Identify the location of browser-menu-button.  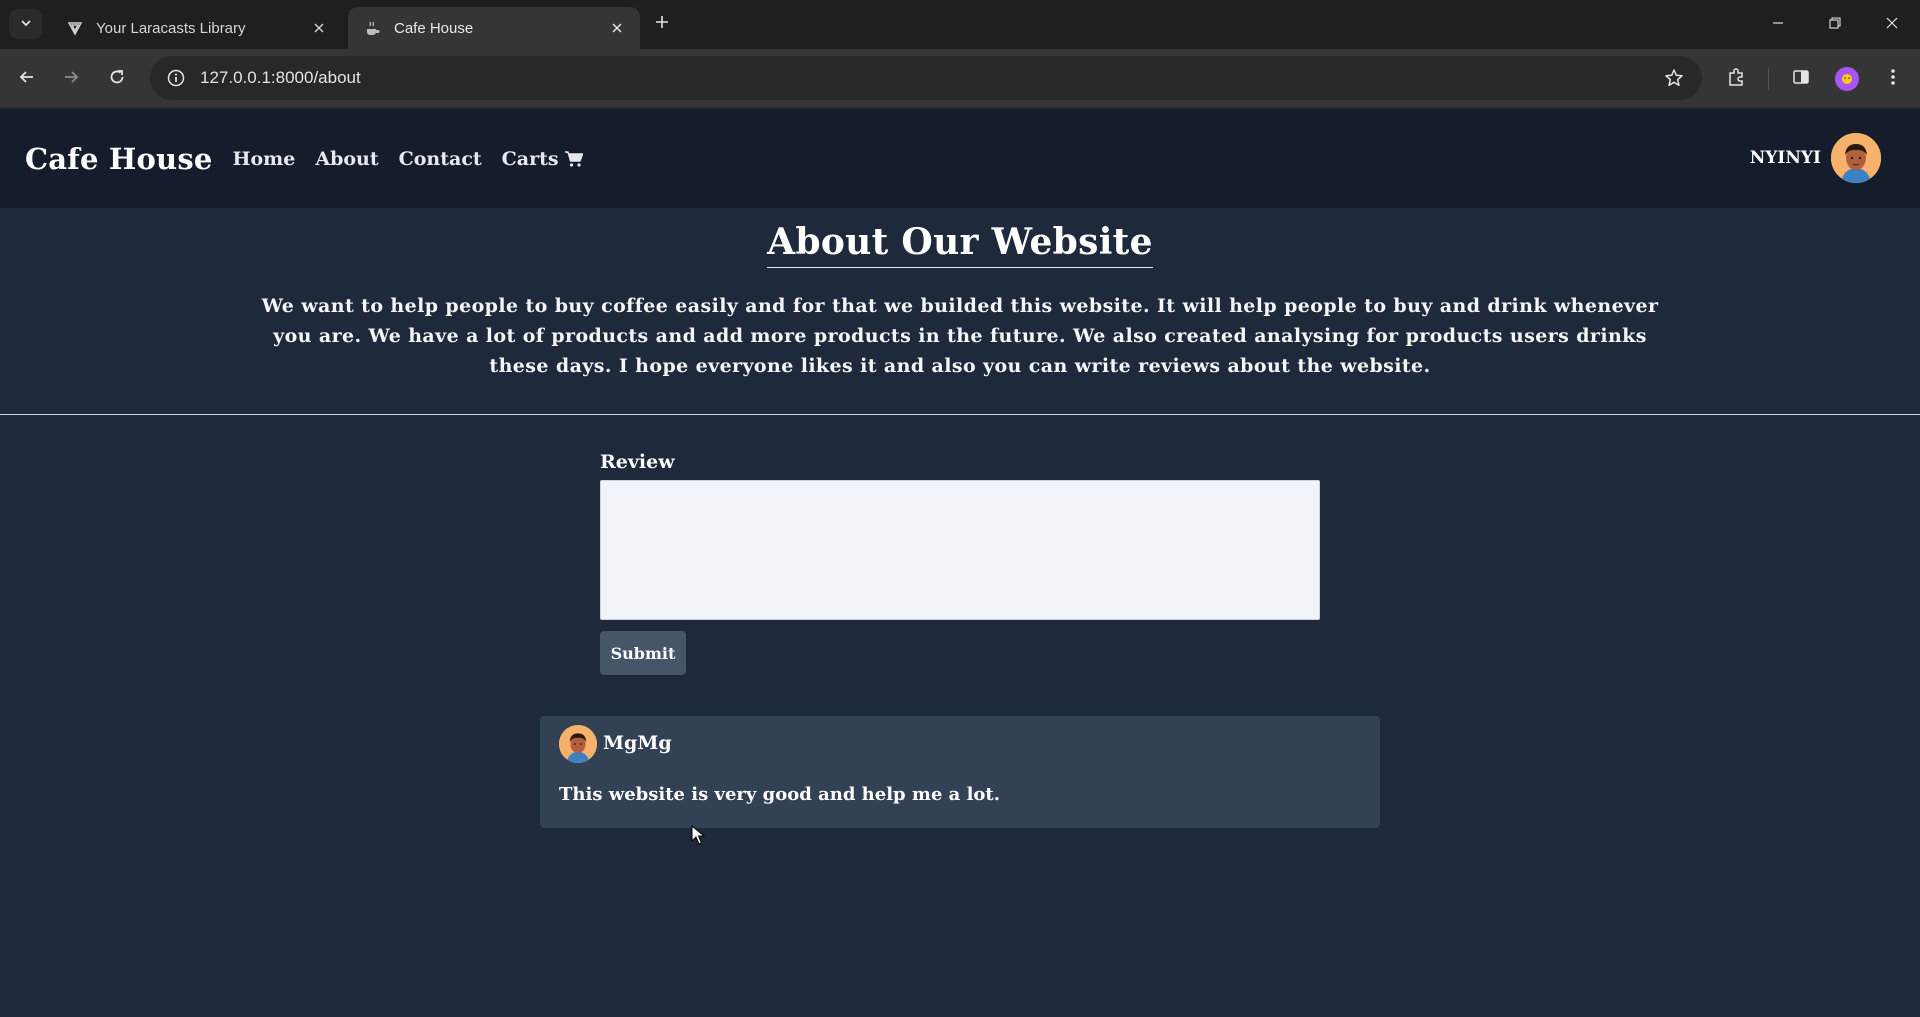
(1893, 79).